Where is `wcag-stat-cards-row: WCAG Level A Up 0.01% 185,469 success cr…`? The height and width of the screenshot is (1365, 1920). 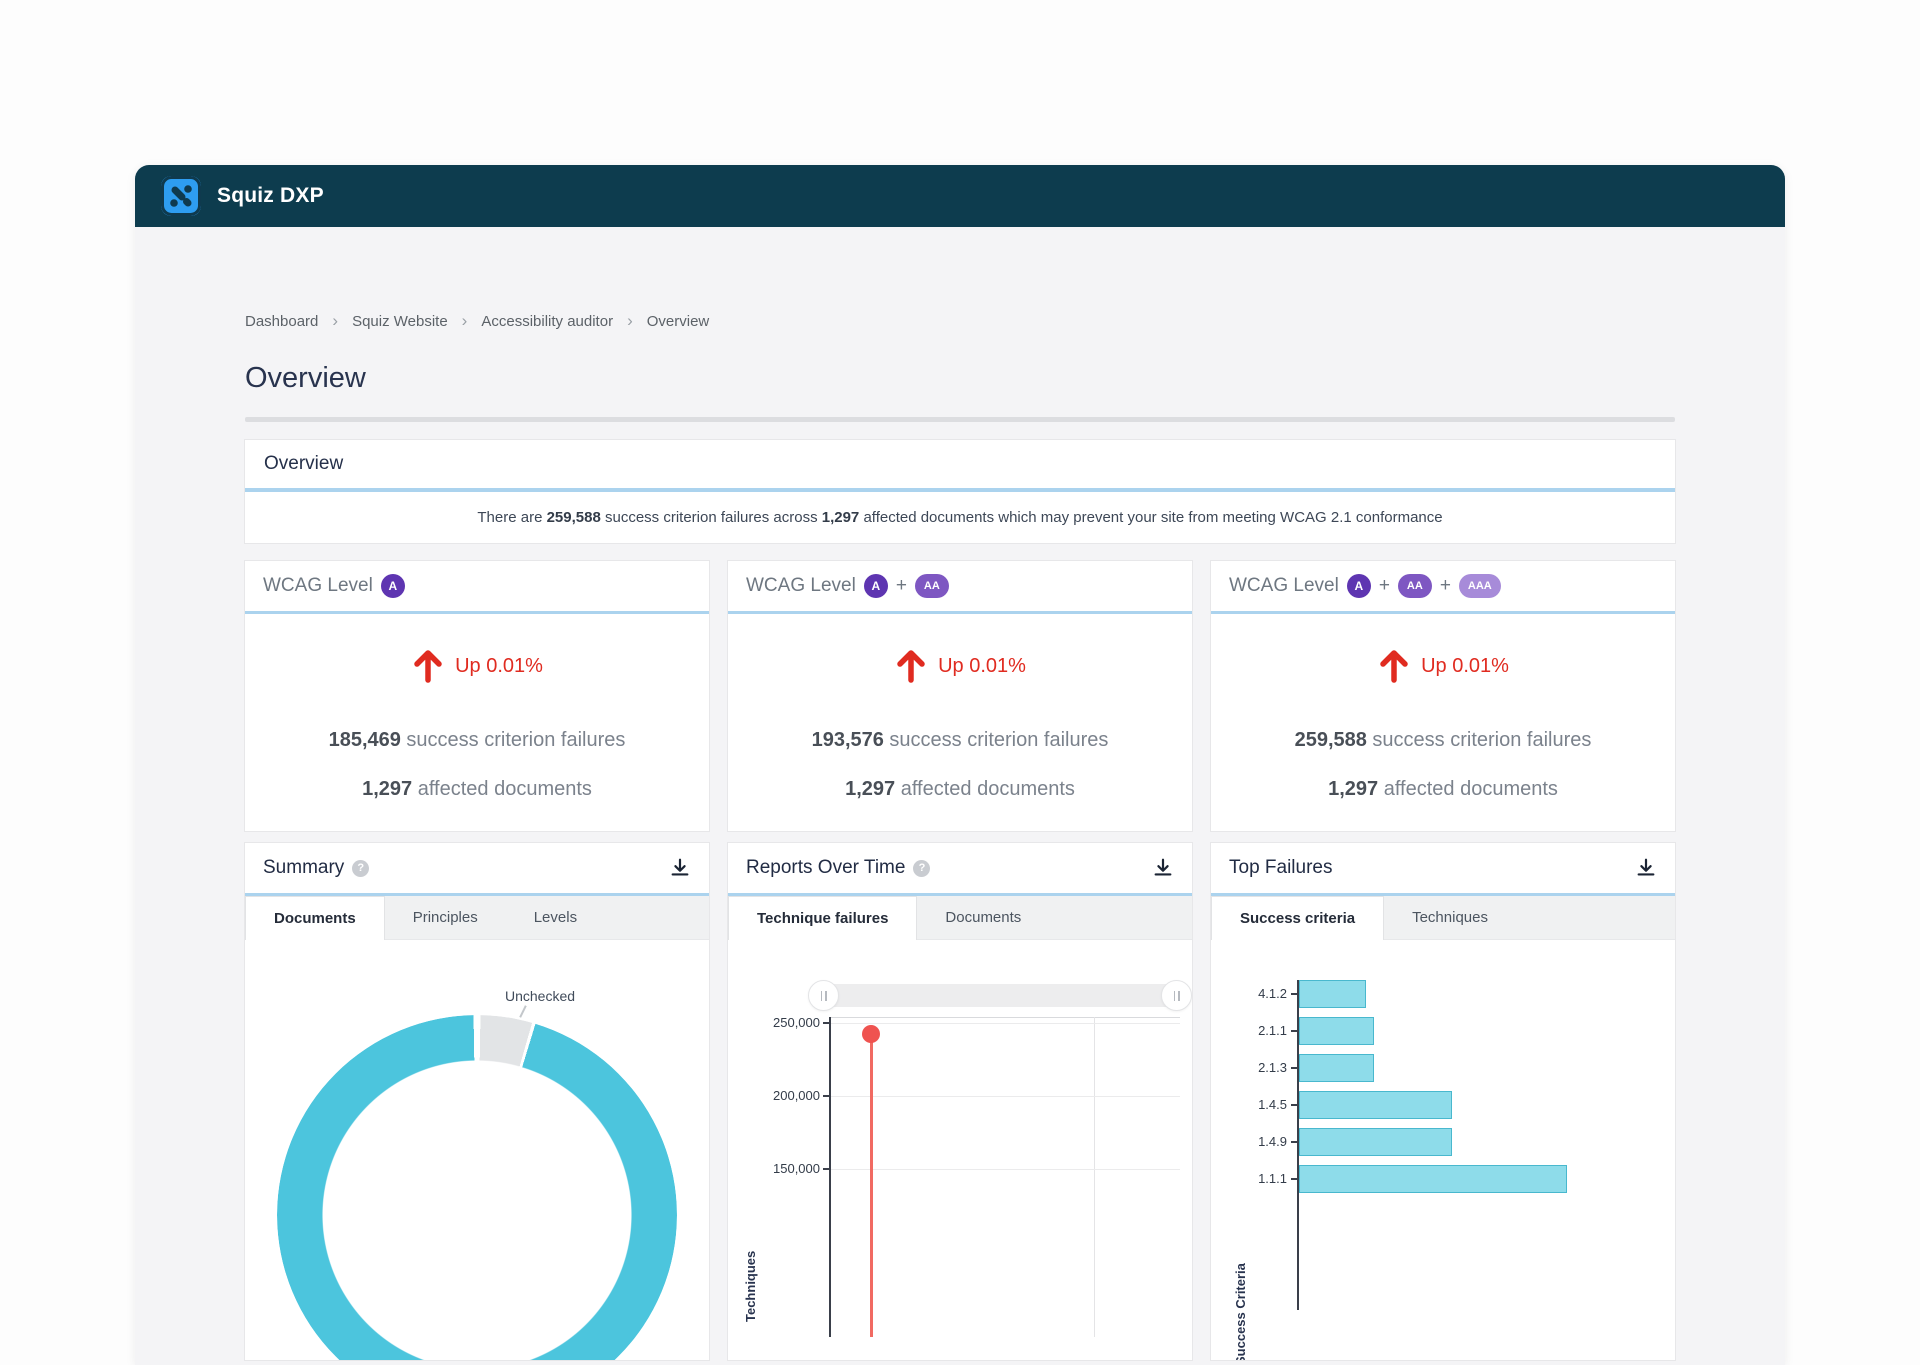 wcag-stat-cards-row: WCAG Level A Up 0.01% 185,469 success cr… is located at coordinates (960, 696).